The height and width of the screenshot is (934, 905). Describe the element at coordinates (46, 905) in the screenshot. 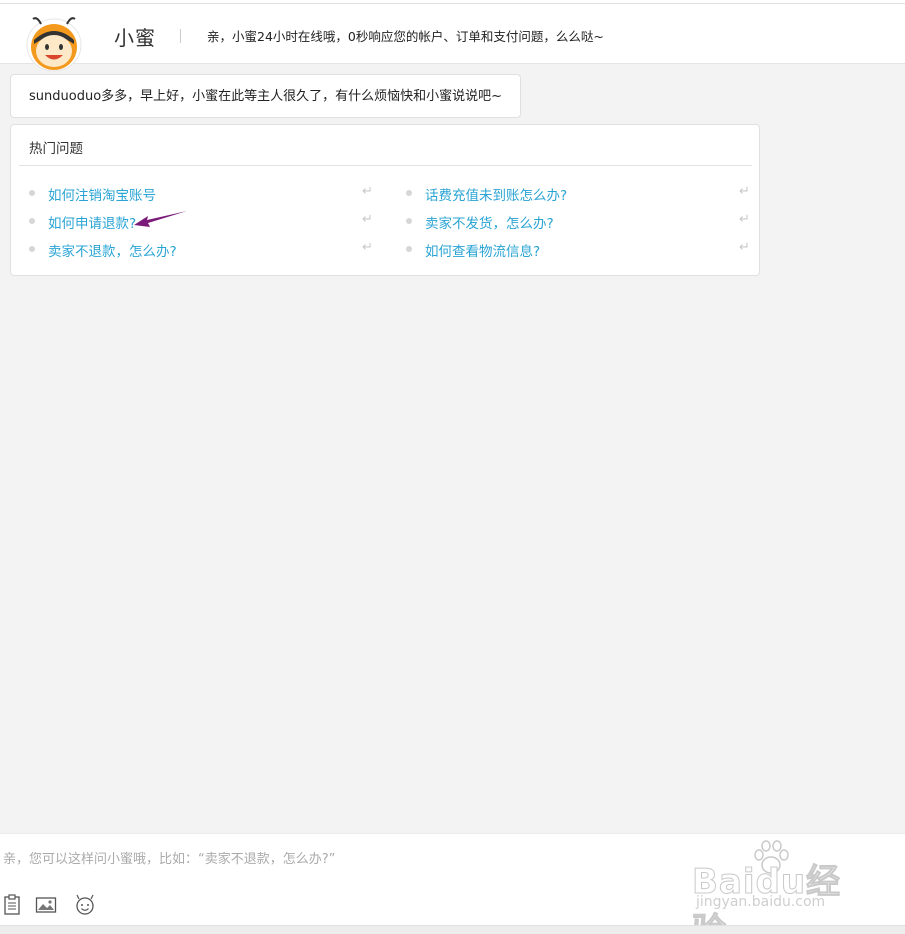

I see `image-icon` at that location.